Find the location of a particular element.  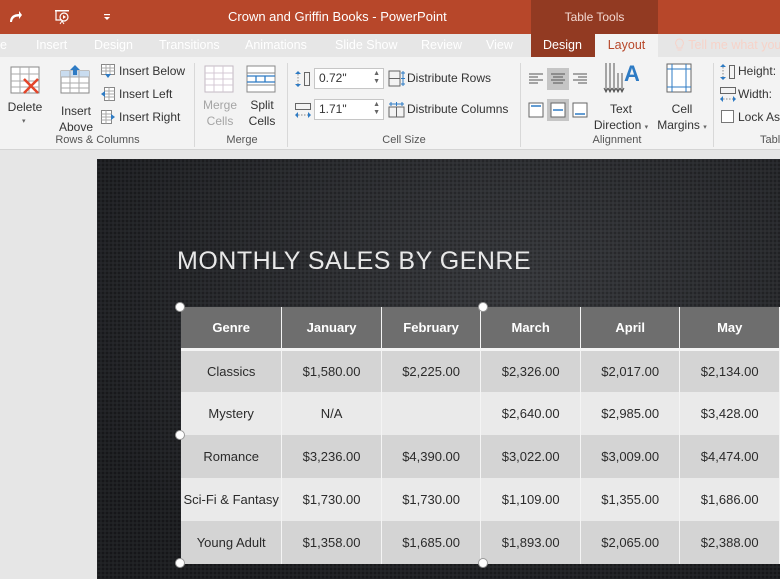

align-left-icon is located at coordinates (536, 78).